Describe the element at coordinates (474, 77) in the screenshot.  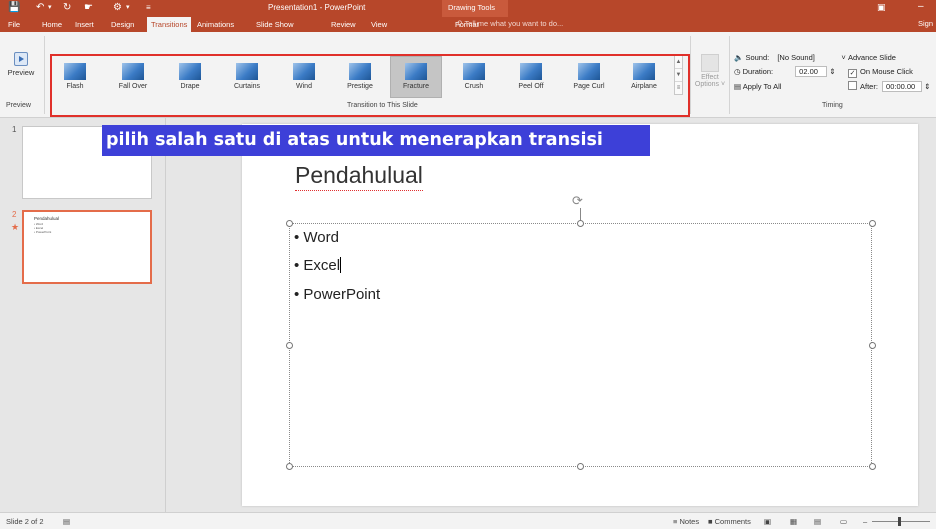
I see `transition-crush: Crush` at that location.